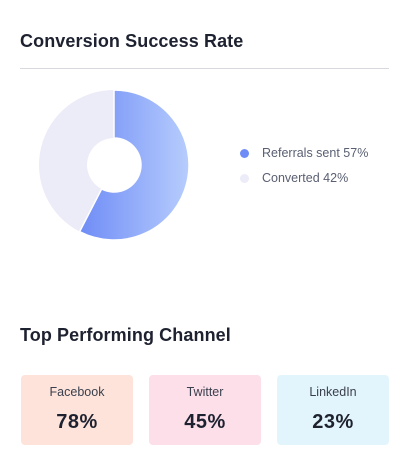 The width and height of the screenshot is (409, 476). What do you see at coordinates (244, 153) in the screenshot?
I see `legend-dot-referrals-sent` at bounding box center [244, 153].